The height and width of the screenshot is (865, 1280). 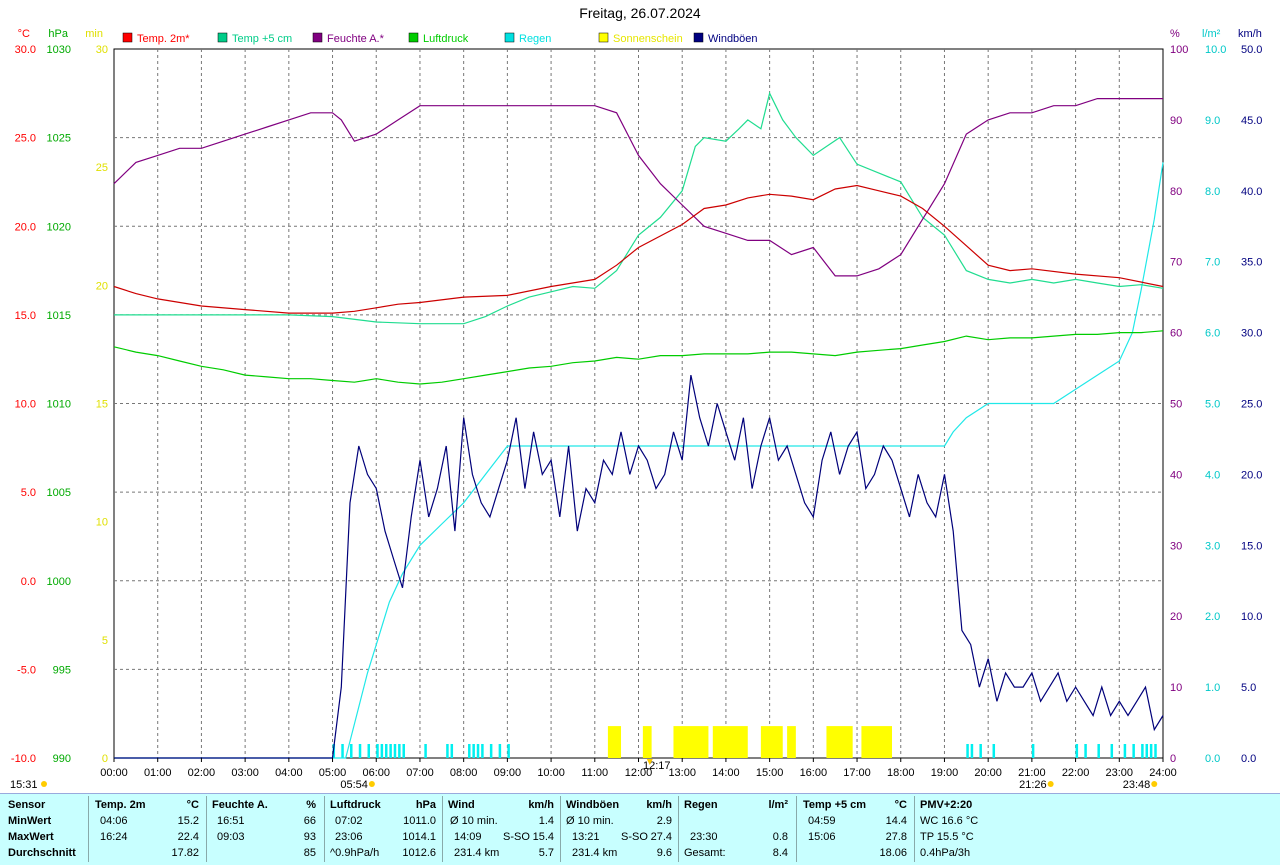 I want to click on wind-tick-1: 5.0, so click(x=1248, y=688).